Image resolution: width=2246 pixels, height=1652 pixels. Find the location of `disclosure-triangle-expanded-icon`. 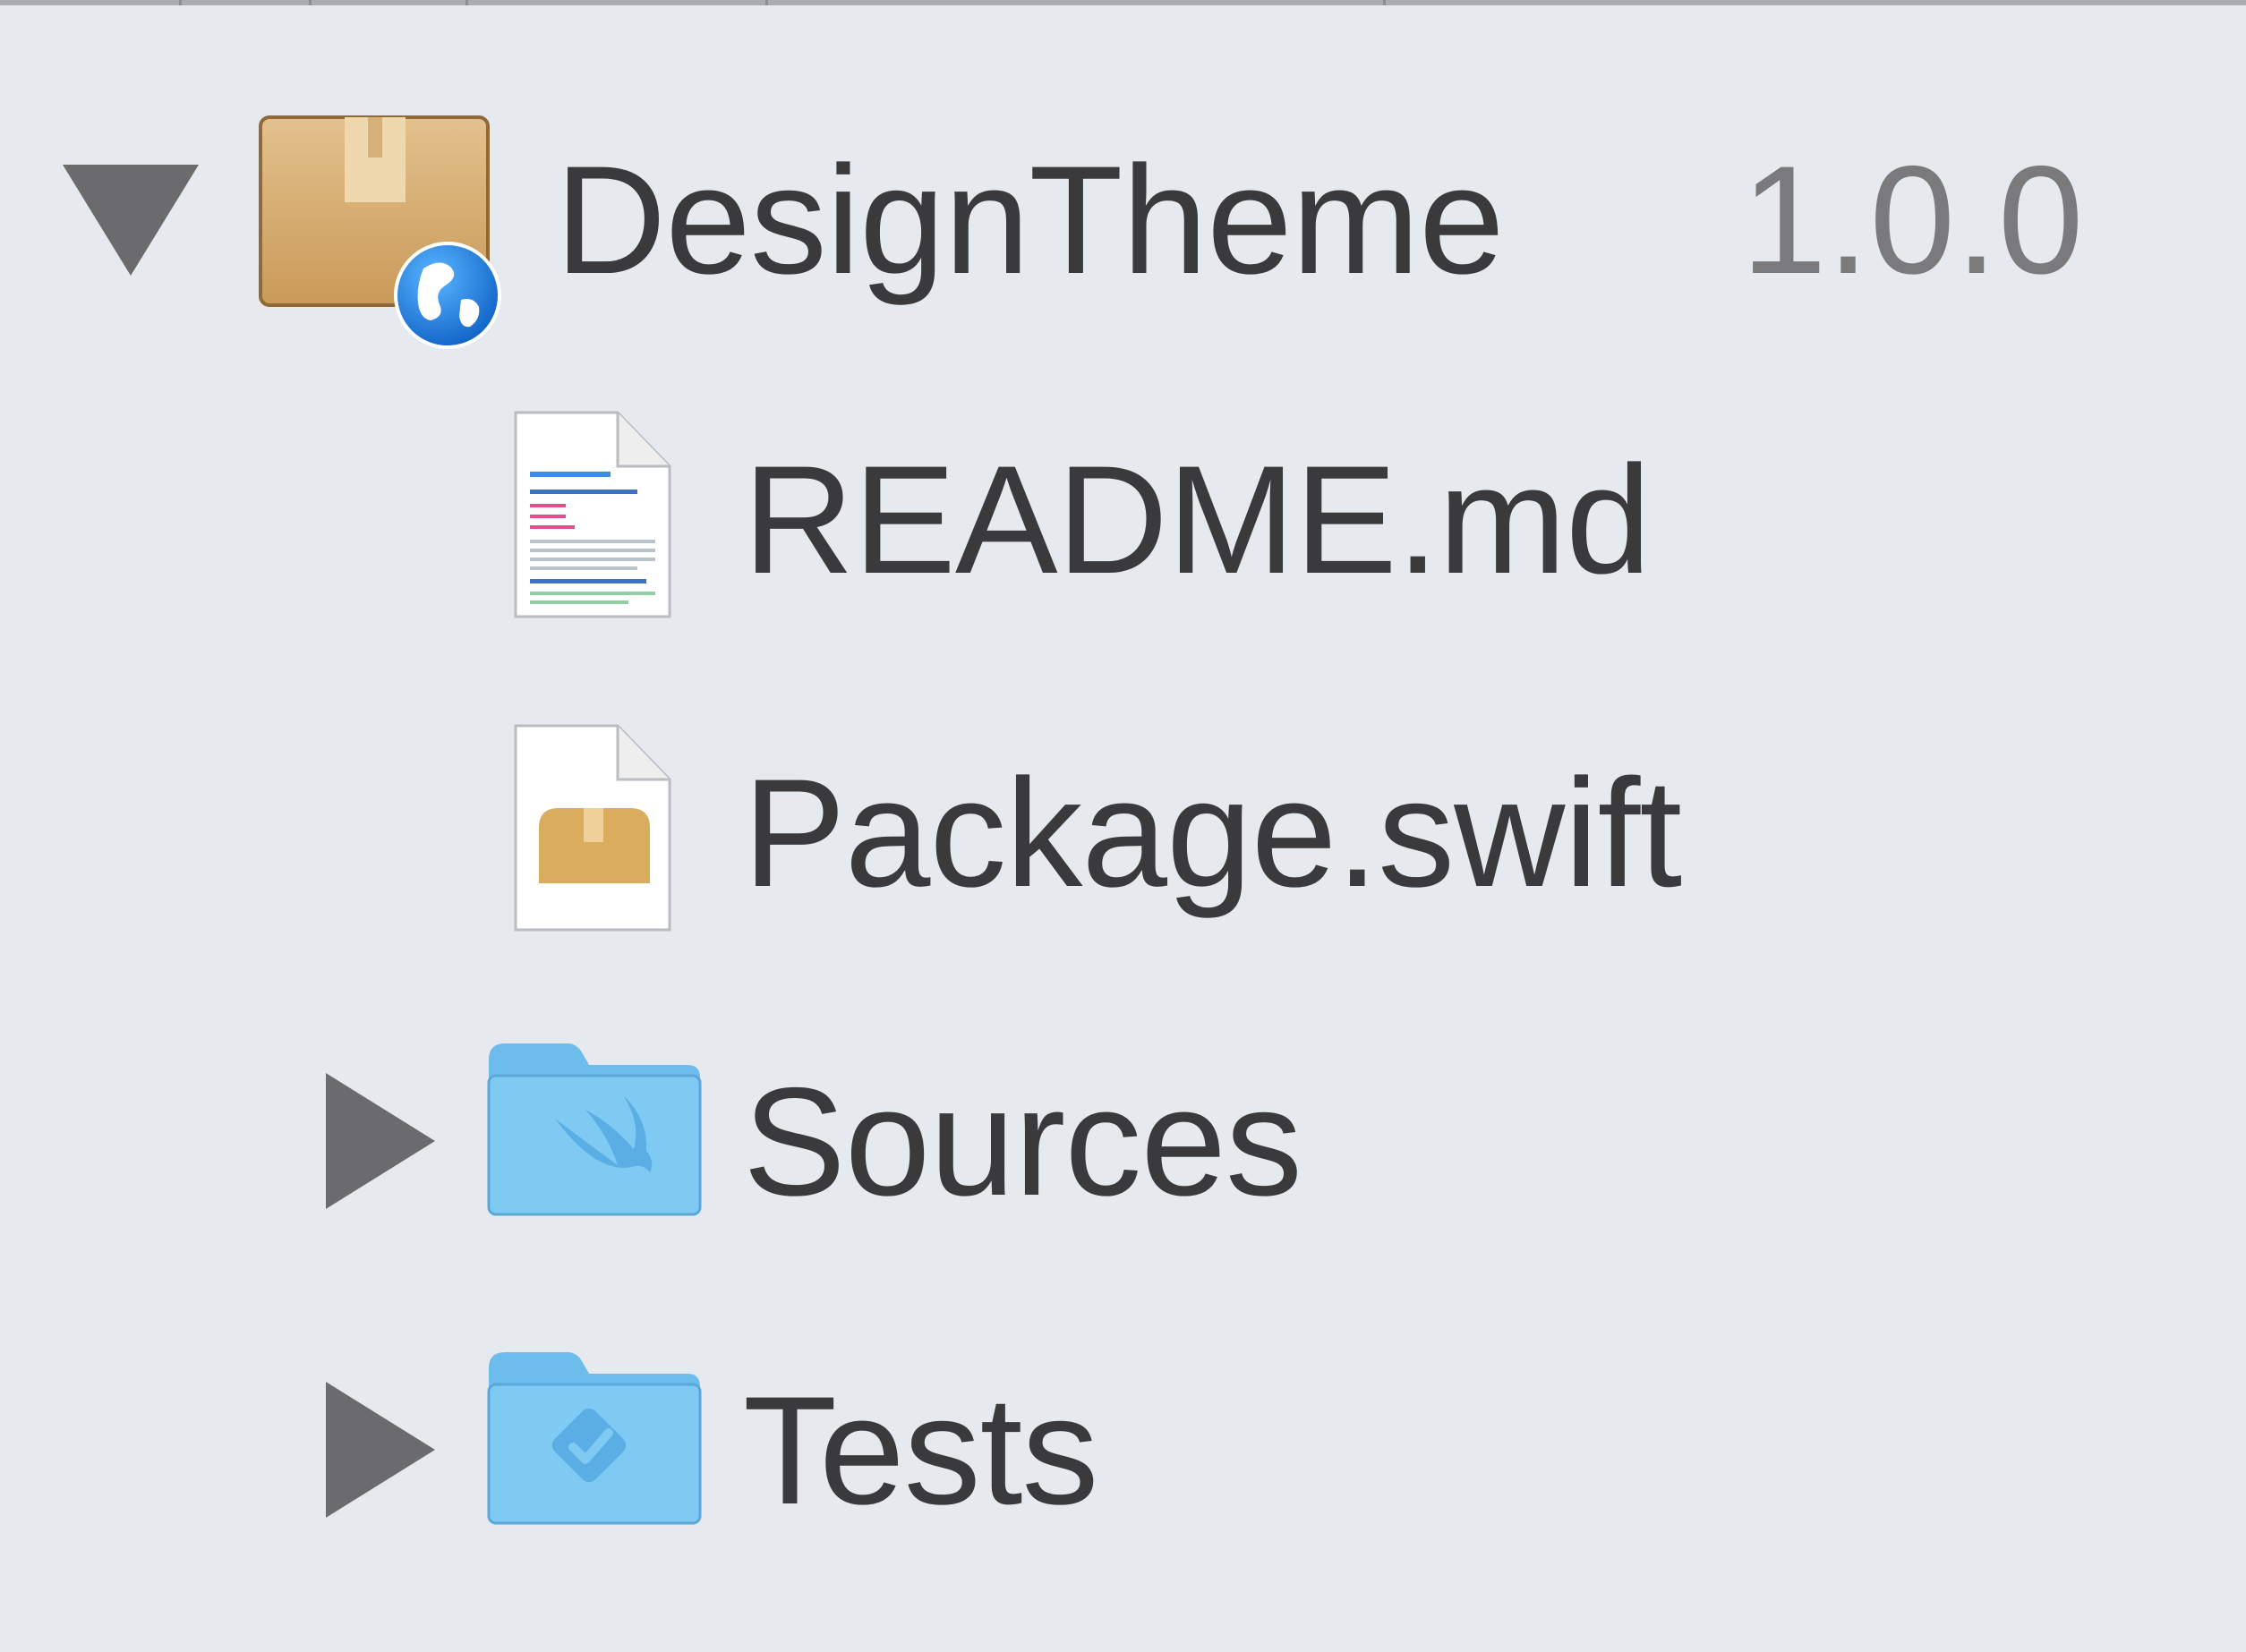

disclosure-triangle-expanded-icon is located at coordinates (130, 221).